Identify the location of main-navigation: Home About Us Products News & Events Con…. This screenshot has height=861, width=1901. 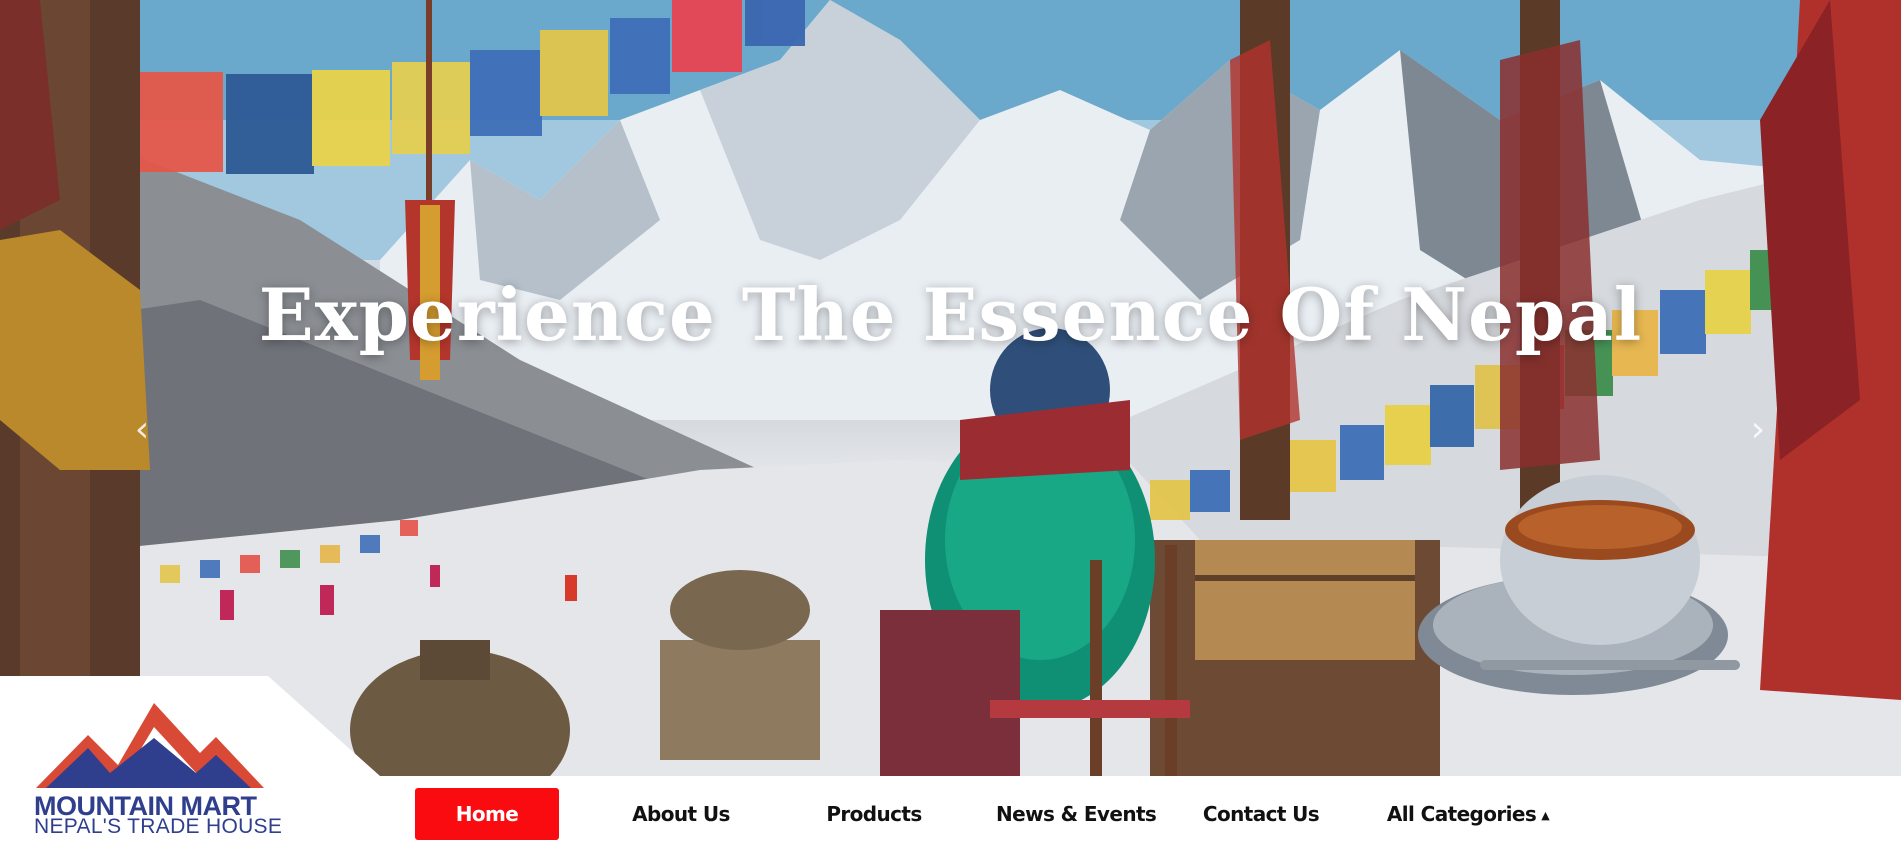
(1150, 818).